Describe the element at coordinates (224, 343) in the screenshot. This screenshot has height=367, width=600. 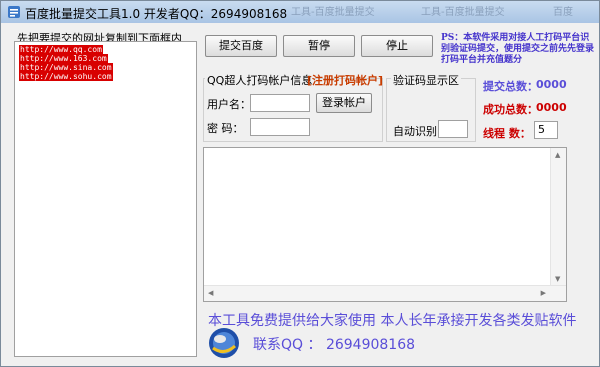
I see `globe-logo-icon` at that location.